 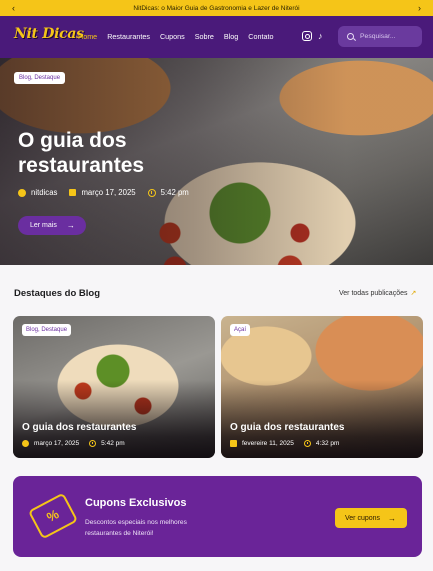 I want to click on tiktok-icon: ♪, so click(x=323, y=36).